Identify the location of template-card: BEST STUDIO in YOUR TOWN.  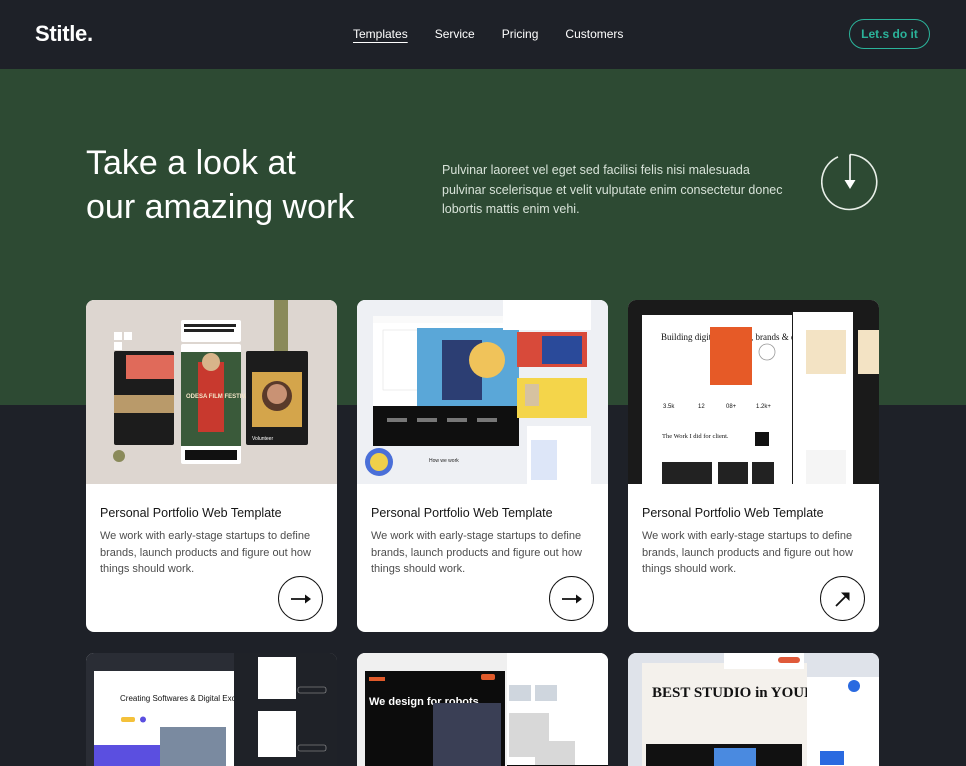
(753, 709).